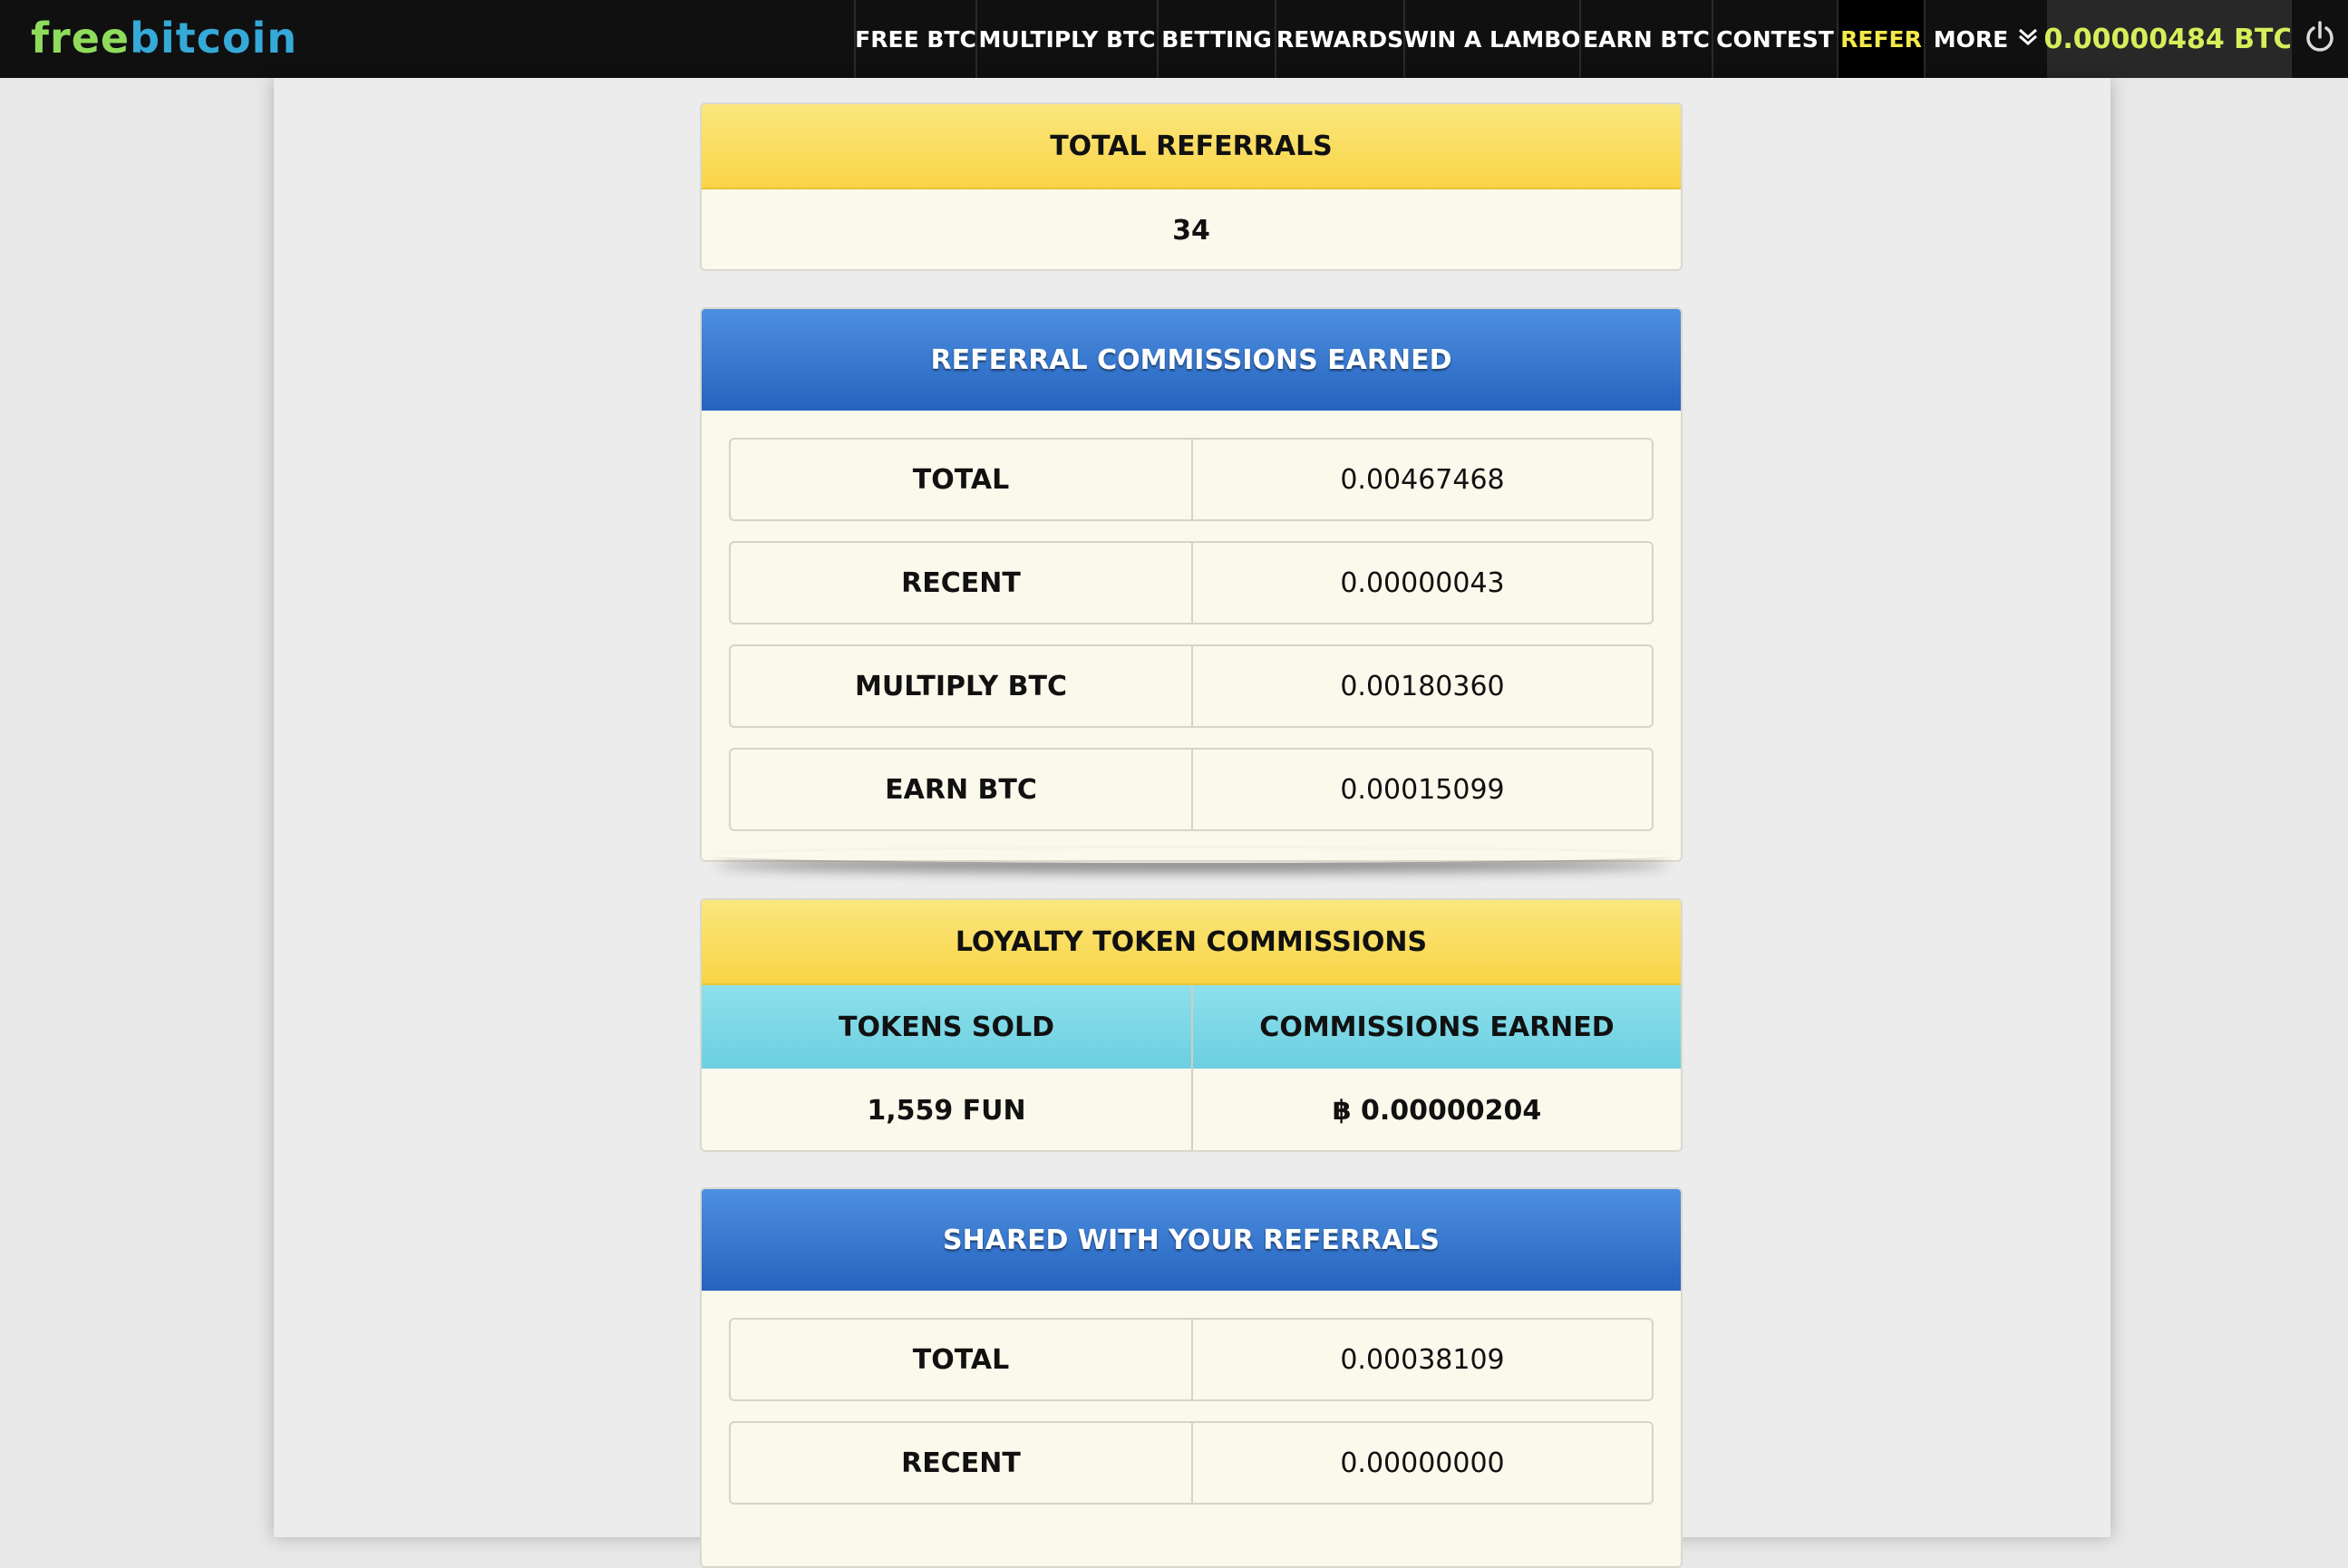  What do you see at coordinates (1191, 231) in the screenshot?
I see `total-referrals-value: 34` at bounding box center [1191, 231].